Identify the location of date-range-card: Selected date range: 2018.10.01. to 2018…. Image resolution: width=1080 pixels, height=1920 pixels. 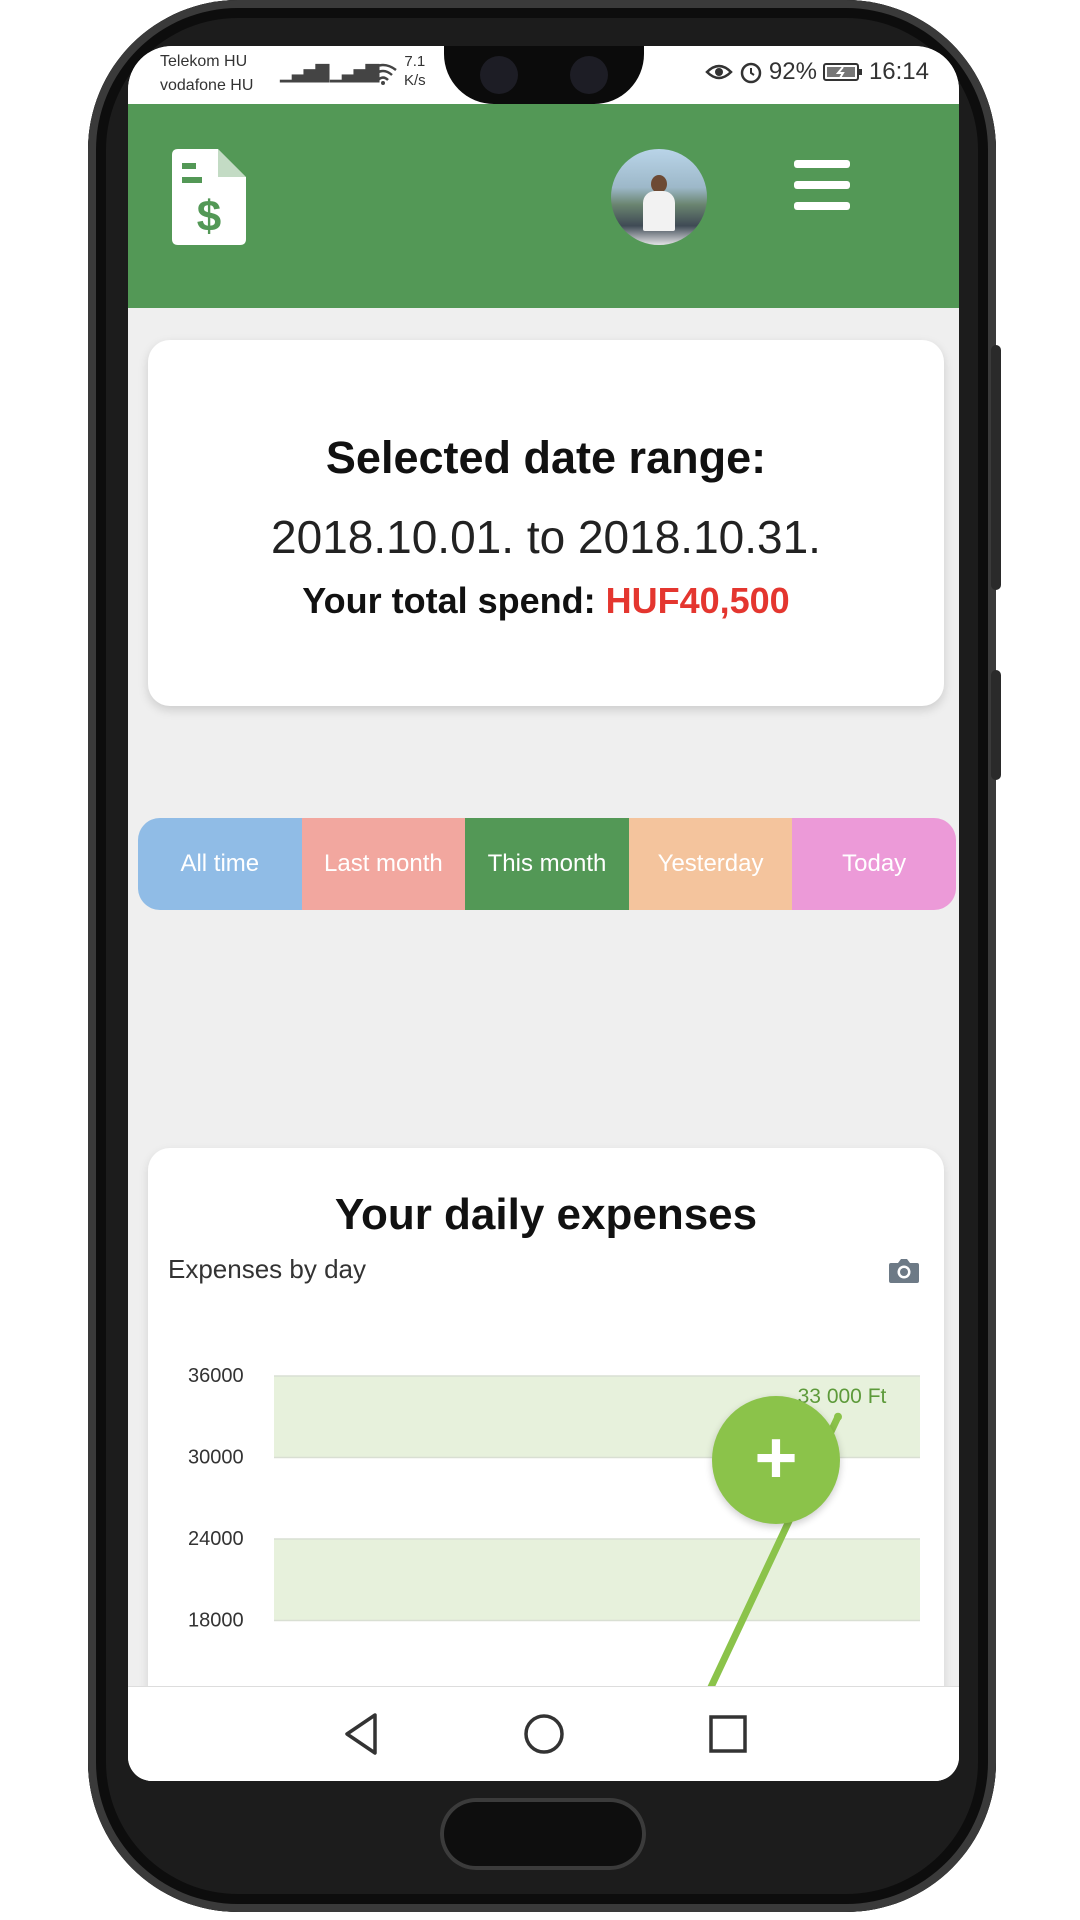
(546, 523).